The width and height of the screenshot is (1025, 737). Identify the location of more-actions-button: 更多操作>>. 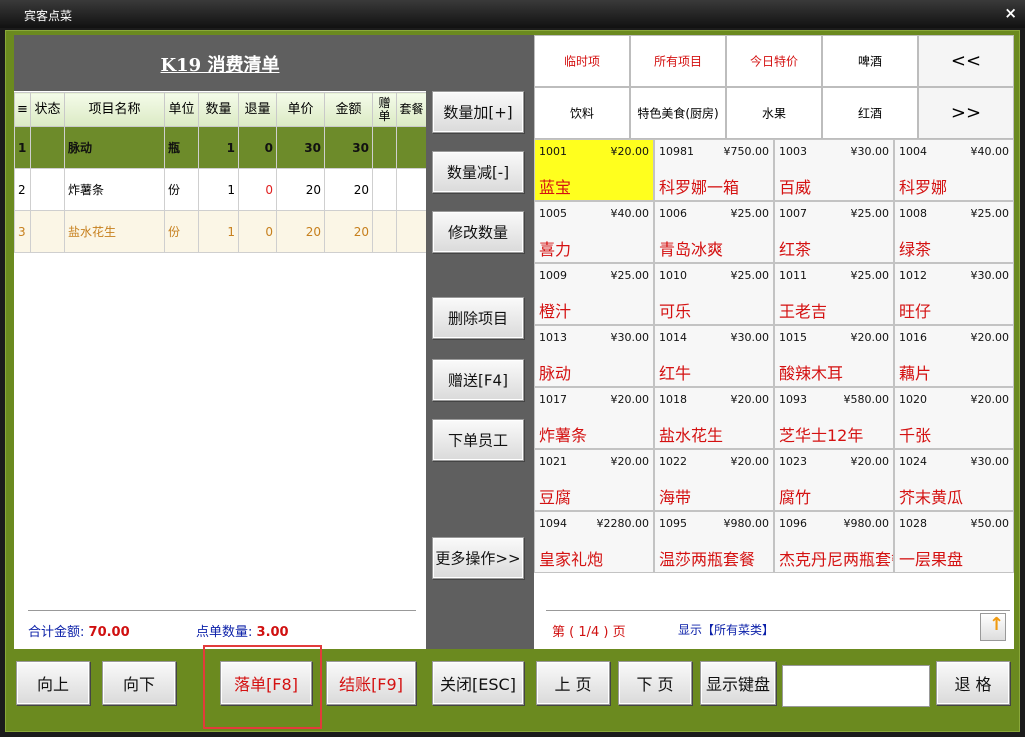
(478, 558).